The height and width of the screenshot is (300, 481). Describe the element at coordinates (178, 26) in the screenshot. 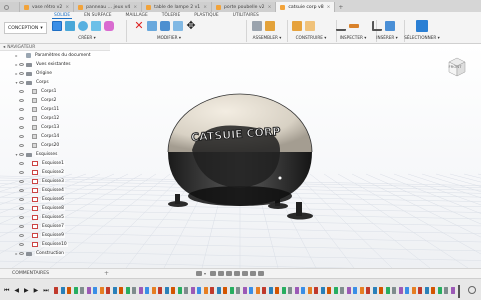

I see `shell-icon` at that location.